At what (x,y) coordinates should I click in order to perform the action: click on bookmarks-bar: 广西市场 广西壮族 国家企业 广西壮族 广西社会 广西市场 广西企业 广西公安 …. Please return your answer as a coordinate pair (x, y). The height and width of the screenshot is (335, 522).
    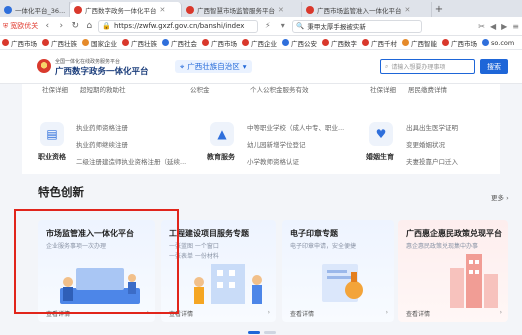
    Looking at the image, I should click on (261, 43).